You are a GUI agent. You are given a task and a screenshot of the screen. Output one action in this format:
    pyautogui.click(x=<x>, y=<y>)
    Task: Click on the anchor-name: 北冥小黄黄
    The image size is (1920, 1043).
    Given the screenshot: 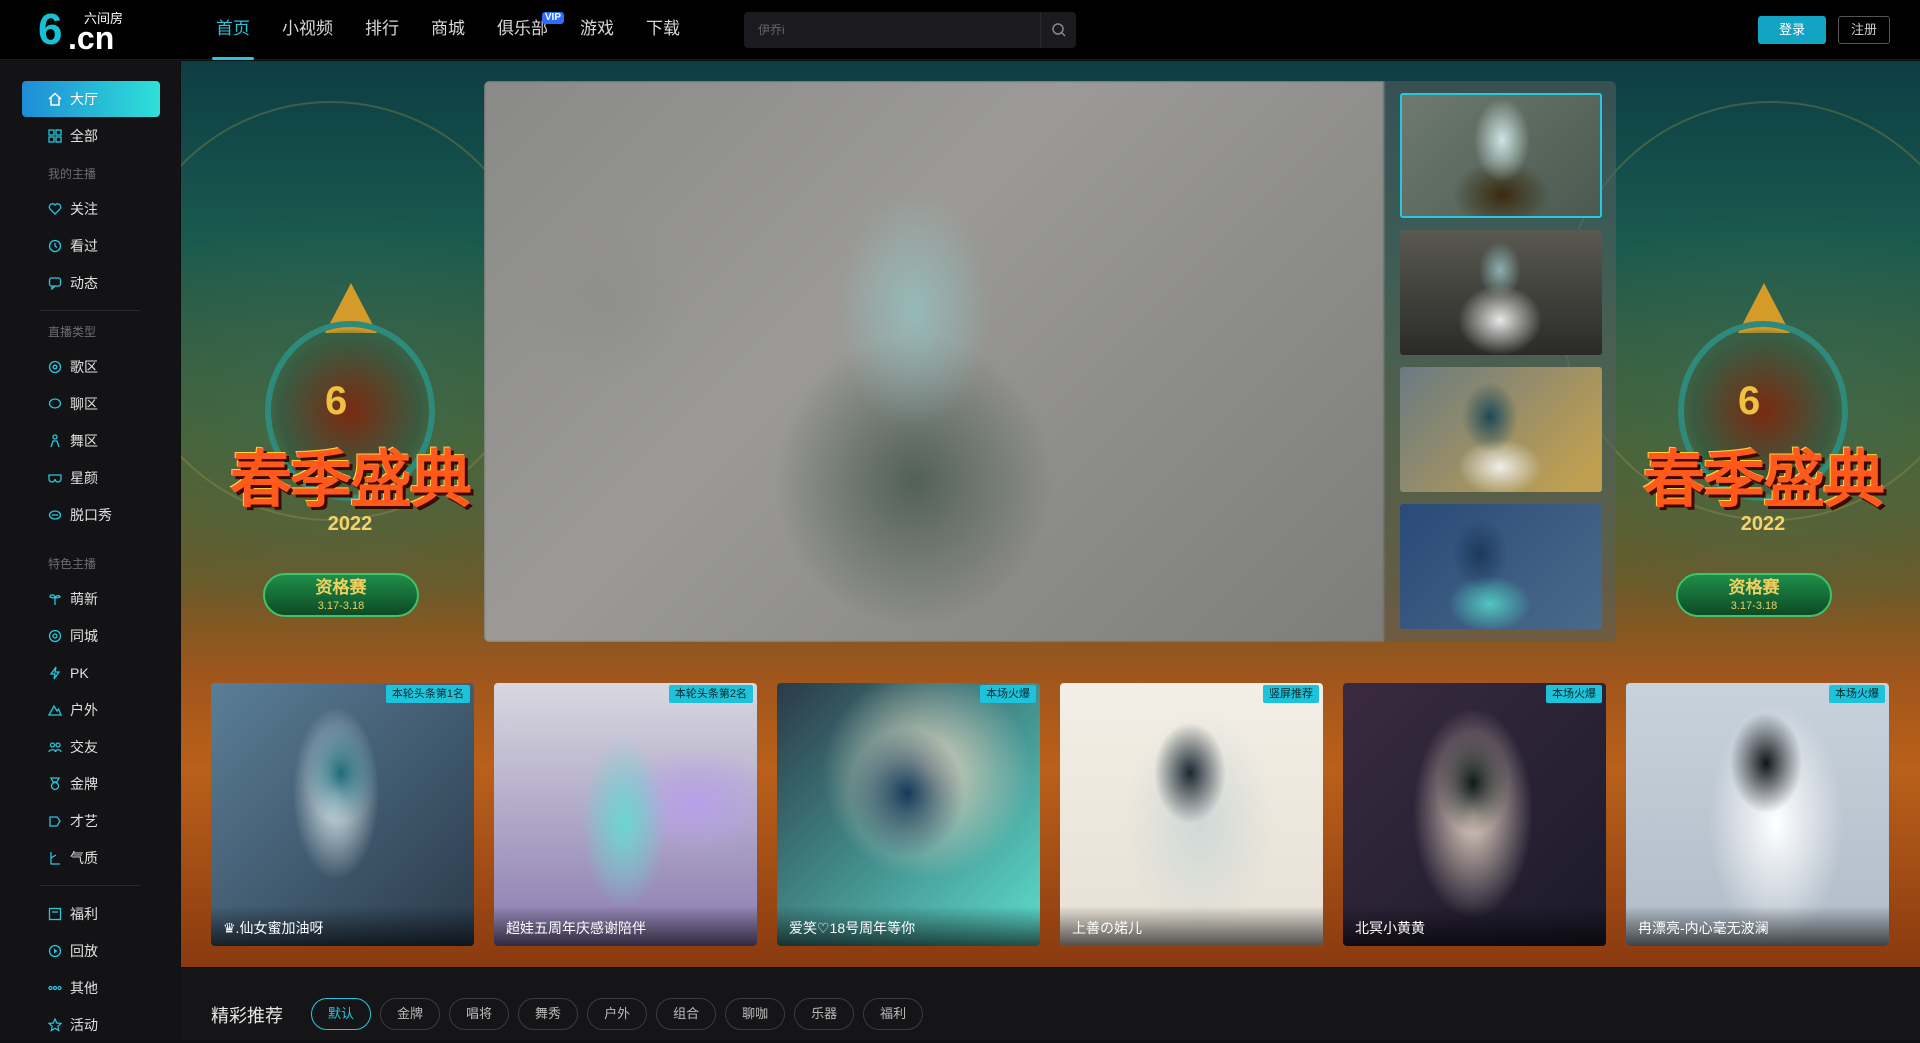 What is the action you would take?
    pyautogui.click(x=1474, y=926)
    